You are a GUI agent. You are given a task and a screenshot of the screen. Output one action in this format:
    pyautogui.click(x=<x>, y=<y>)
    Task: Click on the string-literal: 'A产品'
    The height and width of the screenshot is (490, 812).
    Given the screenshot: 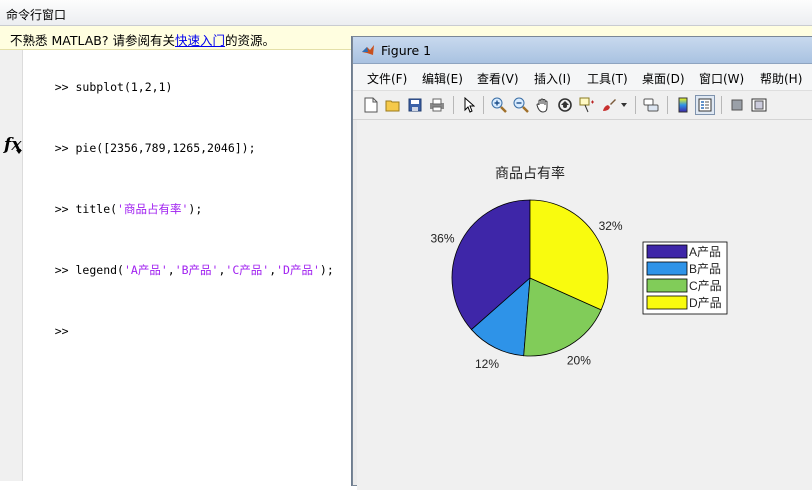 What is the action you would take?
    pyautogui.click(x=145, y=269)
    